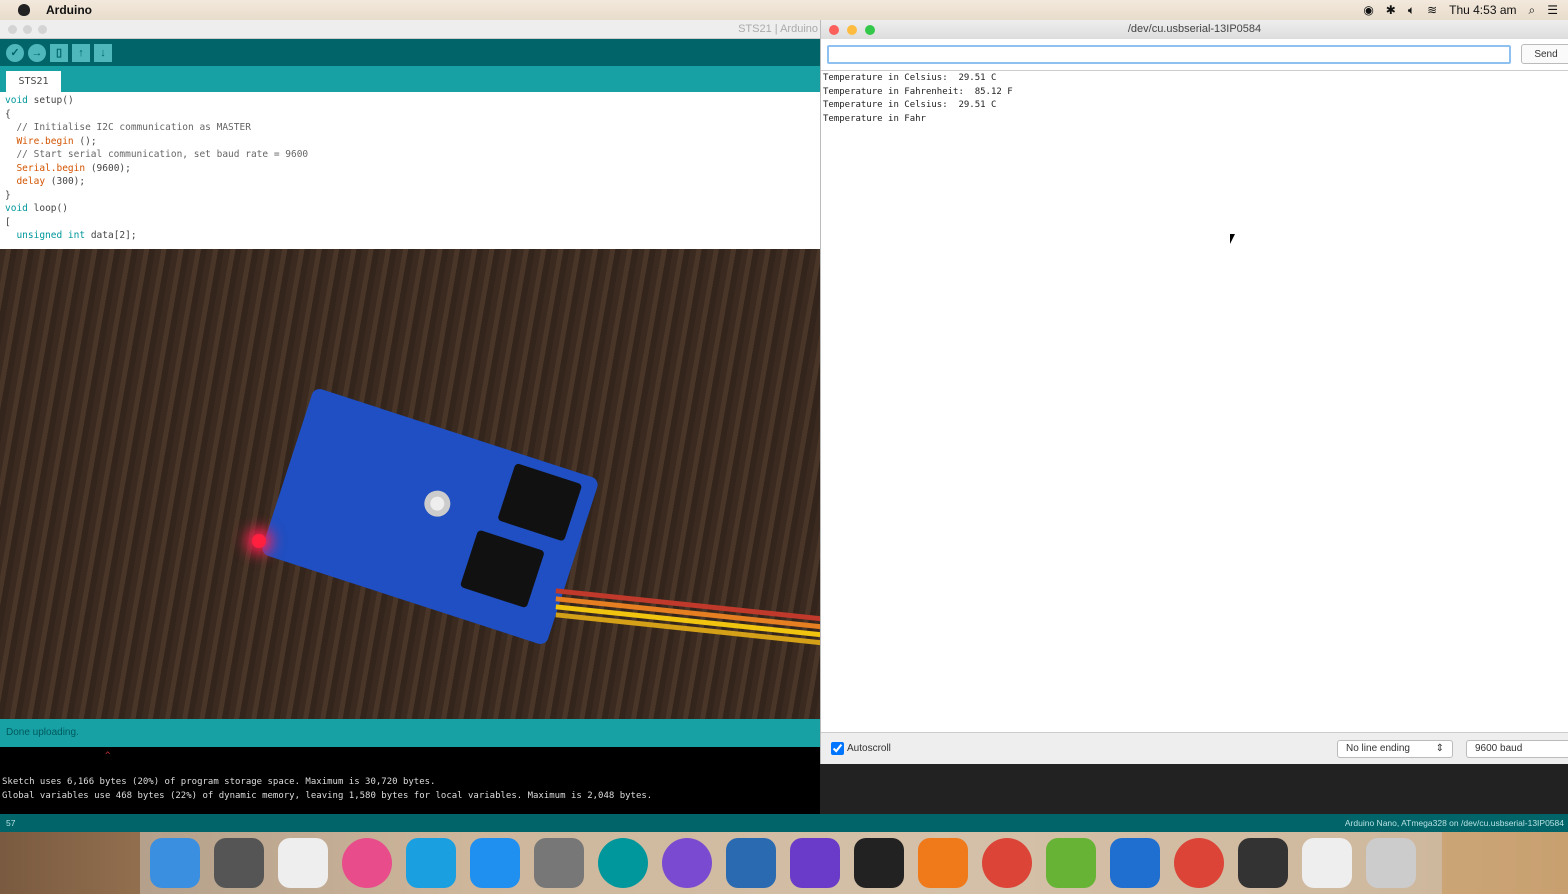 The width and height of the screenshot is (1568, 894). What do you see at coordinates (410, 142) in the screenshot?
I see `code-line: Wire.begin ();` at bounding box center [410, 142].